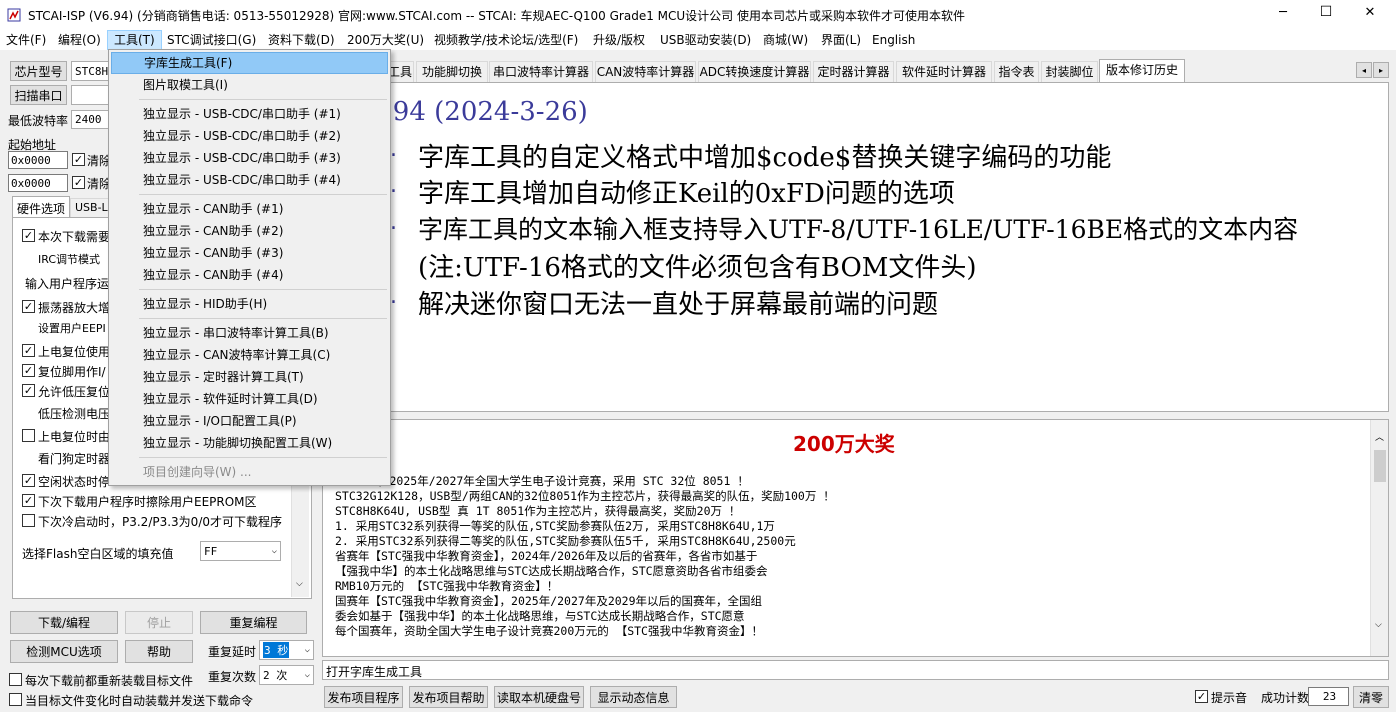 The image size is (1396, 712). What do you see at coordinates (893, 40) in the screenshot?
I see `menu-english: English` at bounding box center [893, 40].